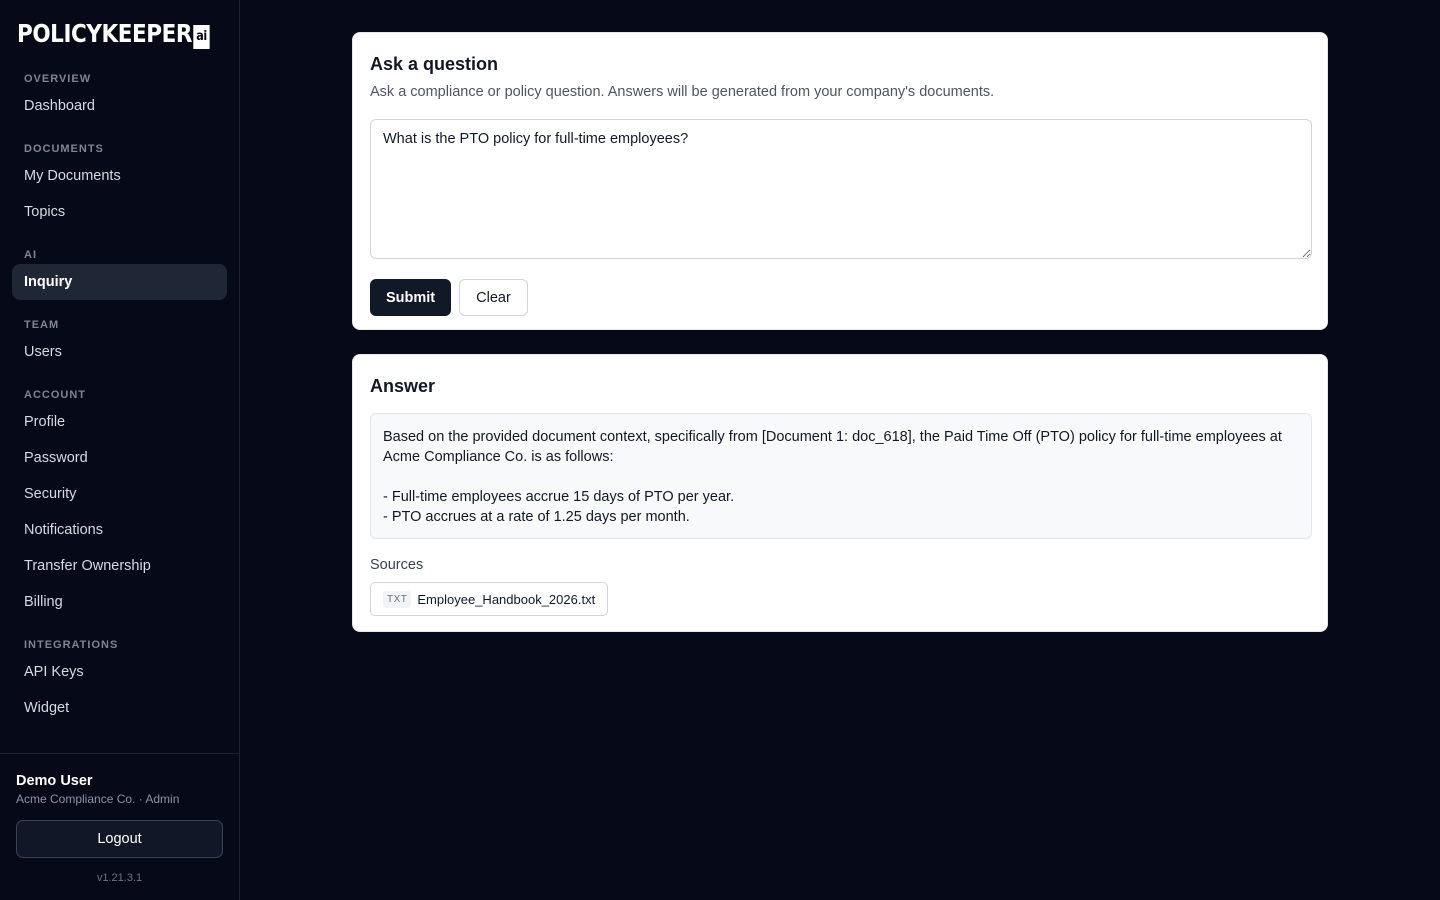 This screenshot has width=1440, height=900. What do you see at coordinates (54, 781) in the screenshot?
I see `user-name: Demo User` at bounding box center [54, 781].